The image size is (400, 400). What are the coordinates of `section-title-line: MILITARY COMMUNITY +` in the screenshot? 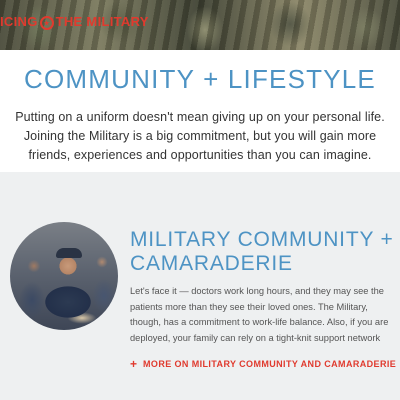 It's located at (262, 239).